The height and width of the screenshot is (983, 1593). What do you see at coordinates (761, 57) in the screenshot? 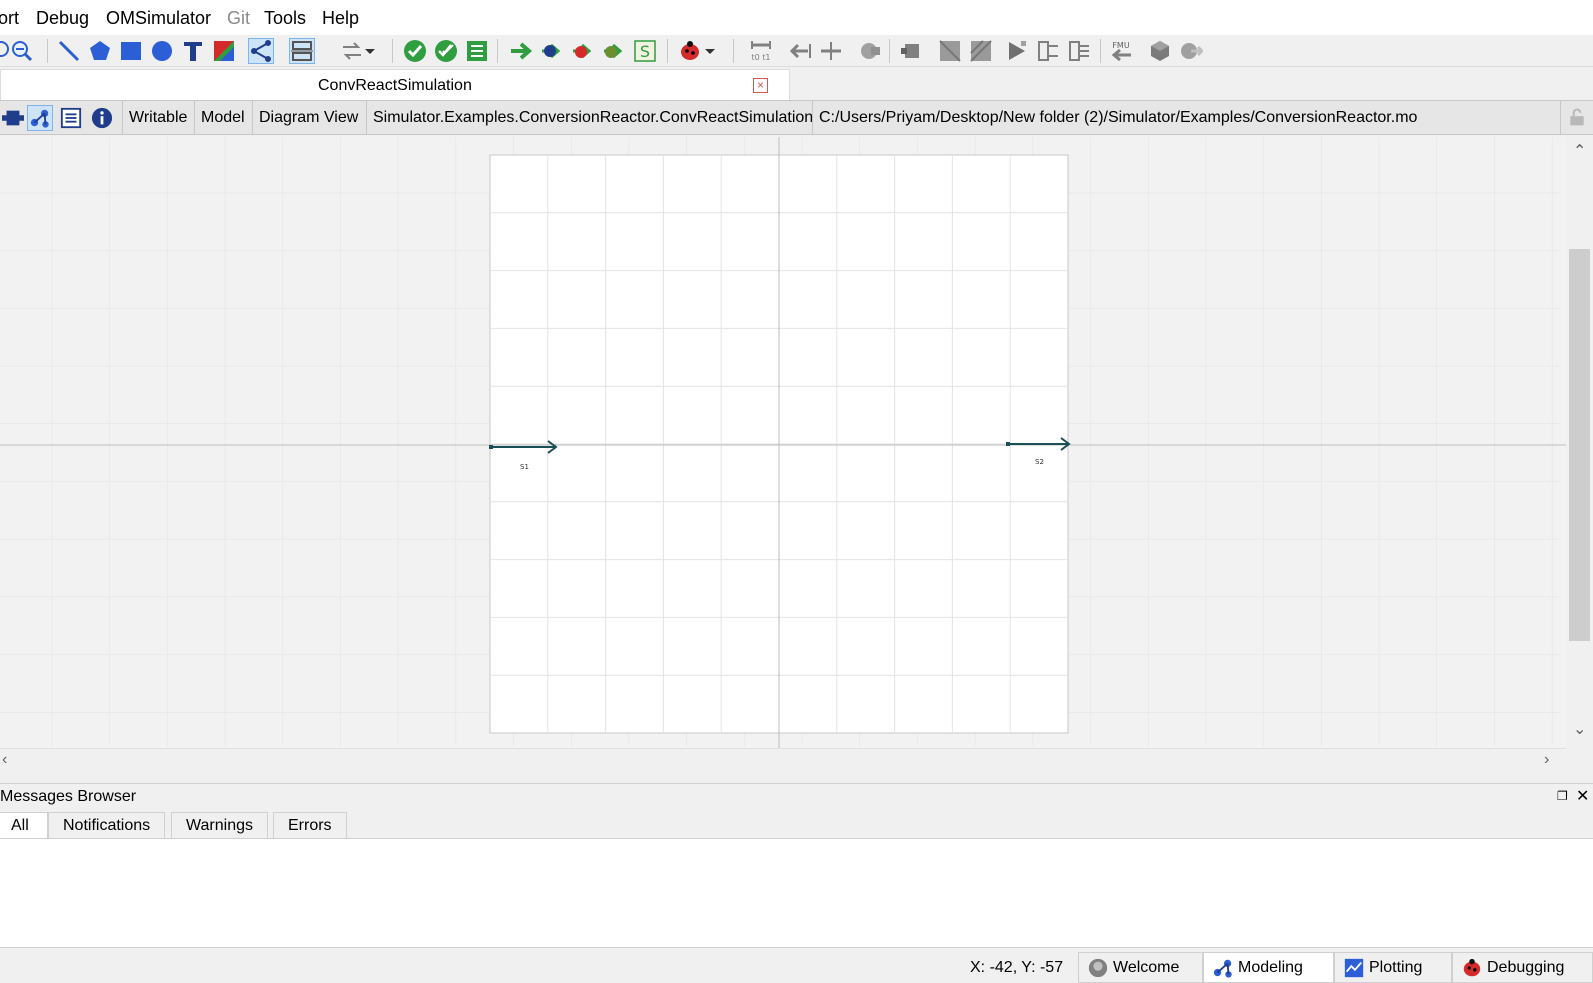
I see `svg-text: t0 t1` at bounding box center [761, 57].